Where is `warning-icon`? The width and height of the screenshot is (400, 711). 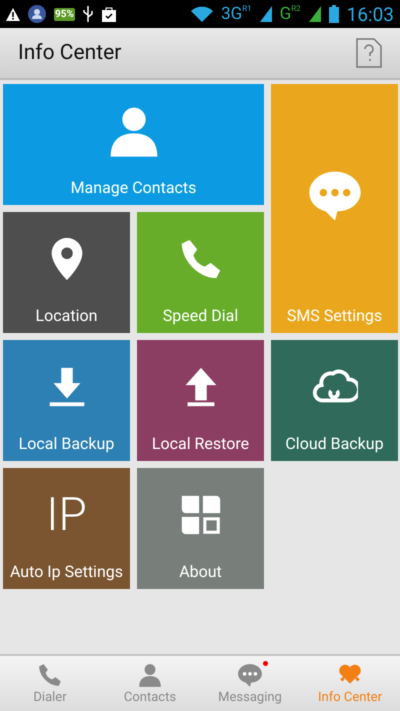 warning-icon is located at coordinates (13, 14).